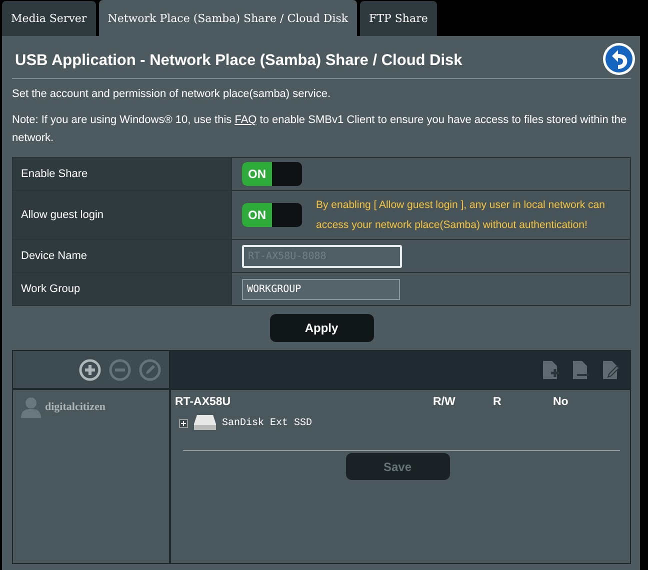 The width and height of the screenshot is (648, 570). What do you see at coordinates (203, 402) in the screenshot?
I see `device-name: RT-AX58U` at bounding box center [203, 402].